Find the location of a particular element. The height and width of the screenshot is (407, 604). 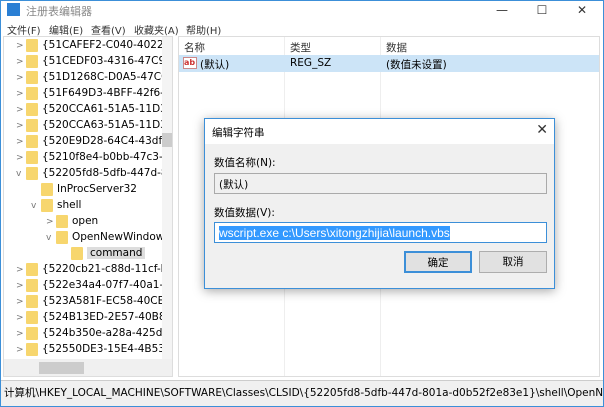

tree-item: > {520E9D28-64C4-43df-BE is located at coordinates (94, 141).